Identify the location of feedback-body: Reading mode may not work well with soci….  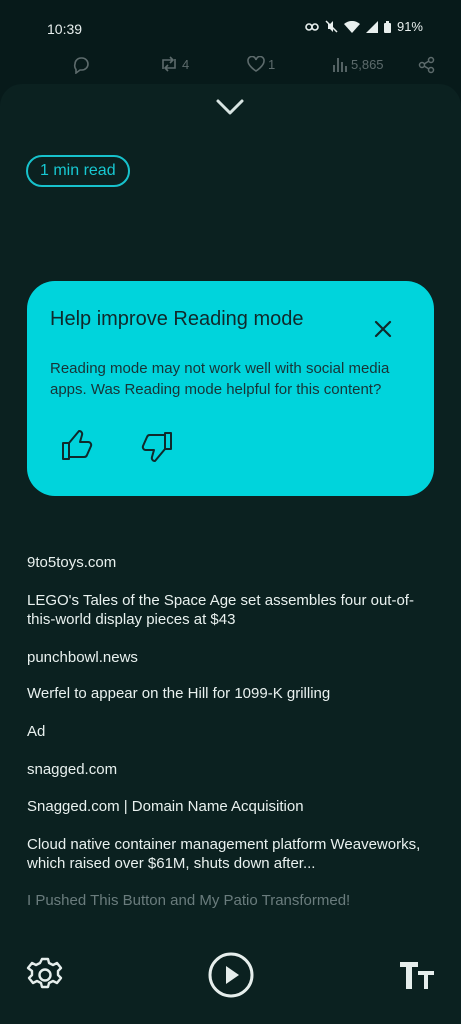
(220, 379).